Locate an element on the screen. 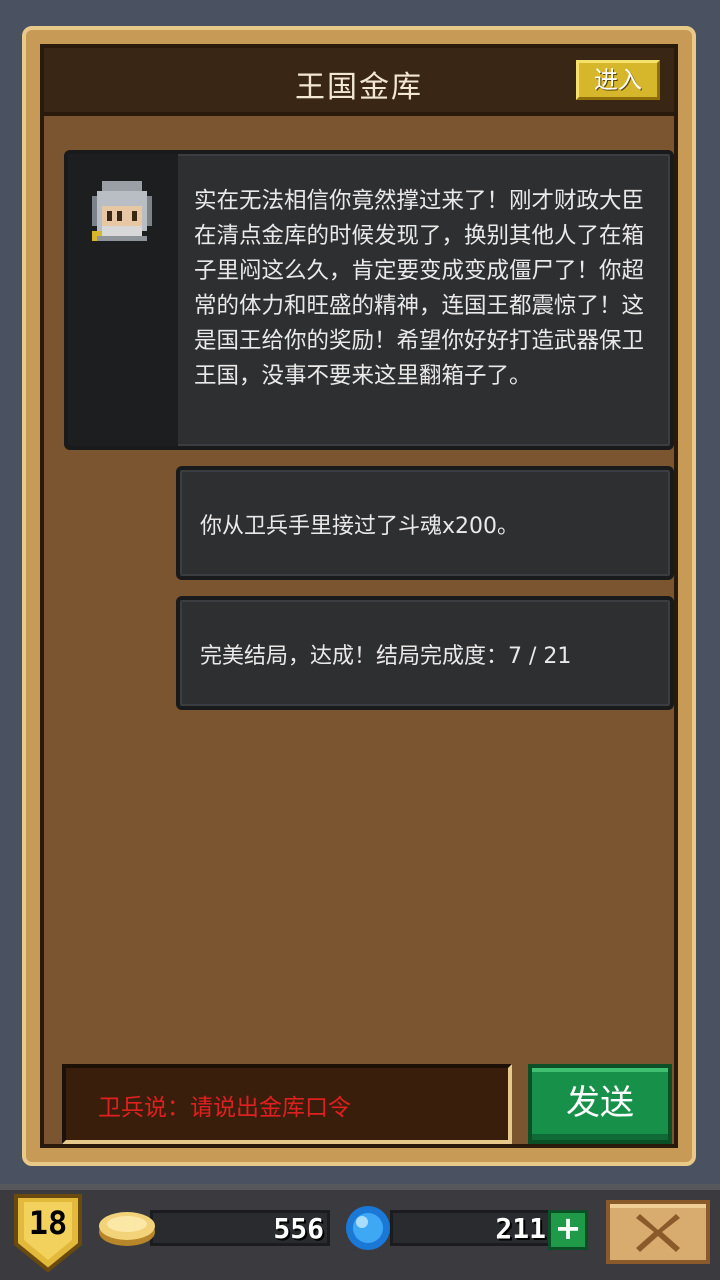 The height and width of the screenshot is (1280, 720). status-bar: 18 556 211 + is located at coordinates (360, 1232).